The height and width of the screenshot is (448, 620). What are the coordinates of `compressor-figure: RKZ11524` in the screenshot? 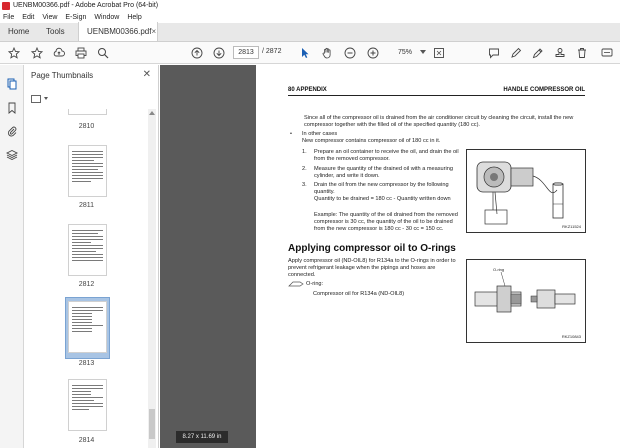 It's located at (526, 191).